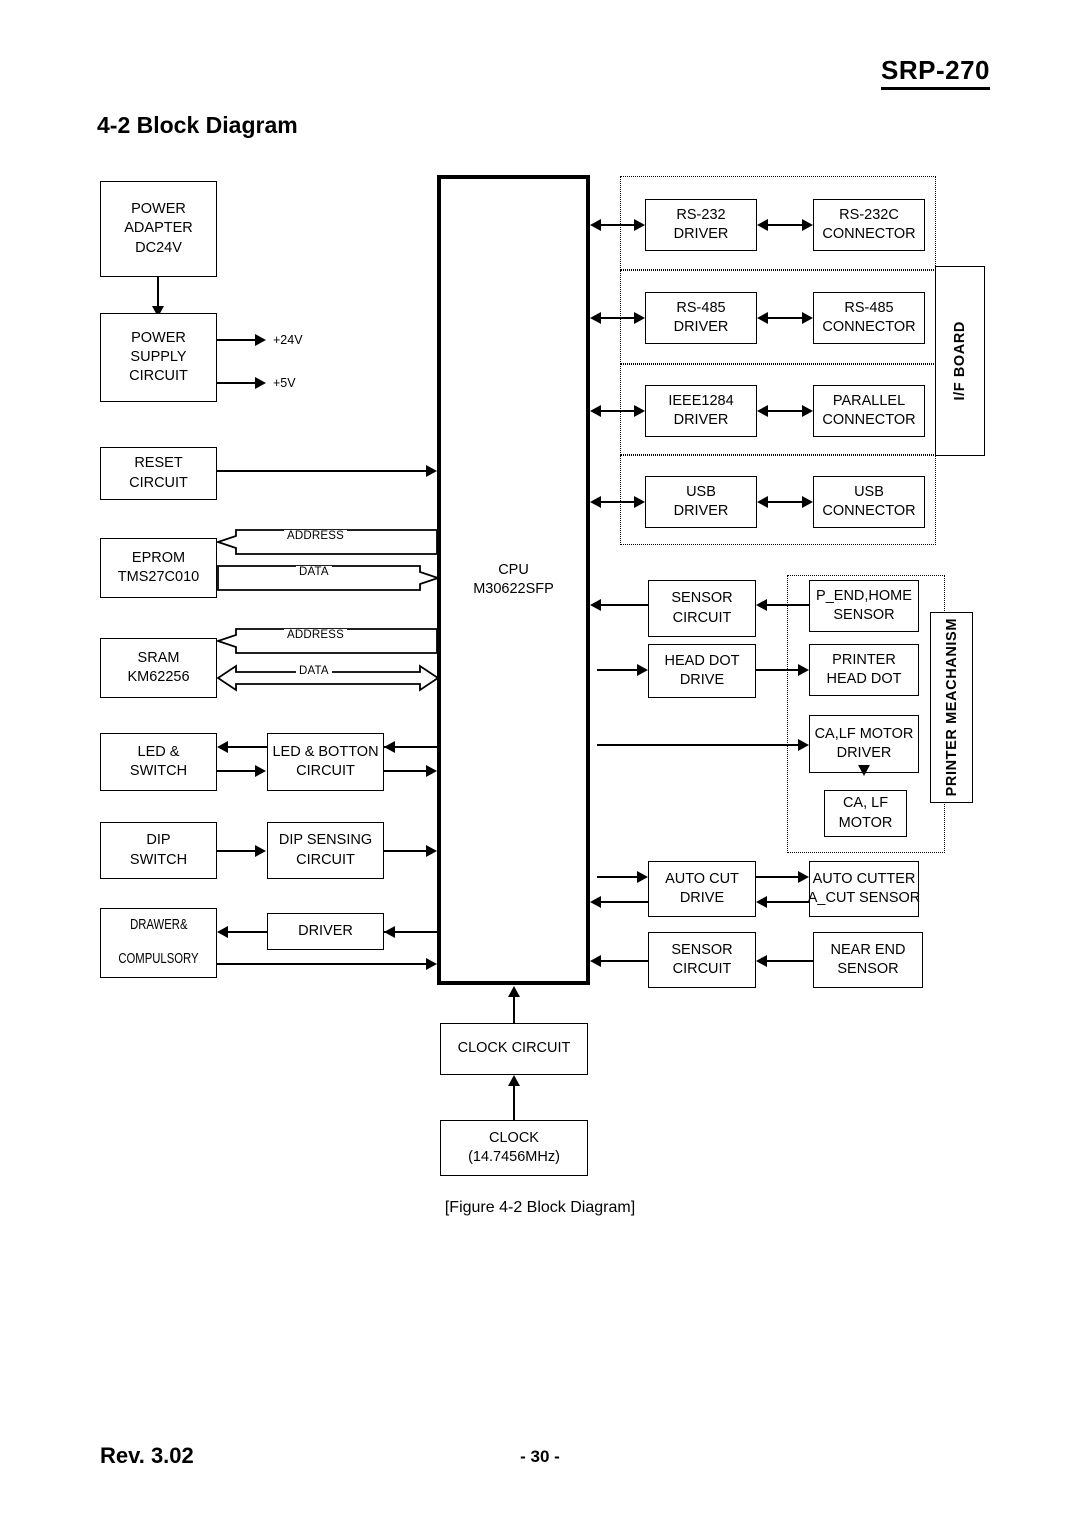 This screenshot has width=1080, height=1527. Describe the element at coordinates (869, 502) in the screenshot. I see `block-usb-connector: USB CONNECTOR` at that location.